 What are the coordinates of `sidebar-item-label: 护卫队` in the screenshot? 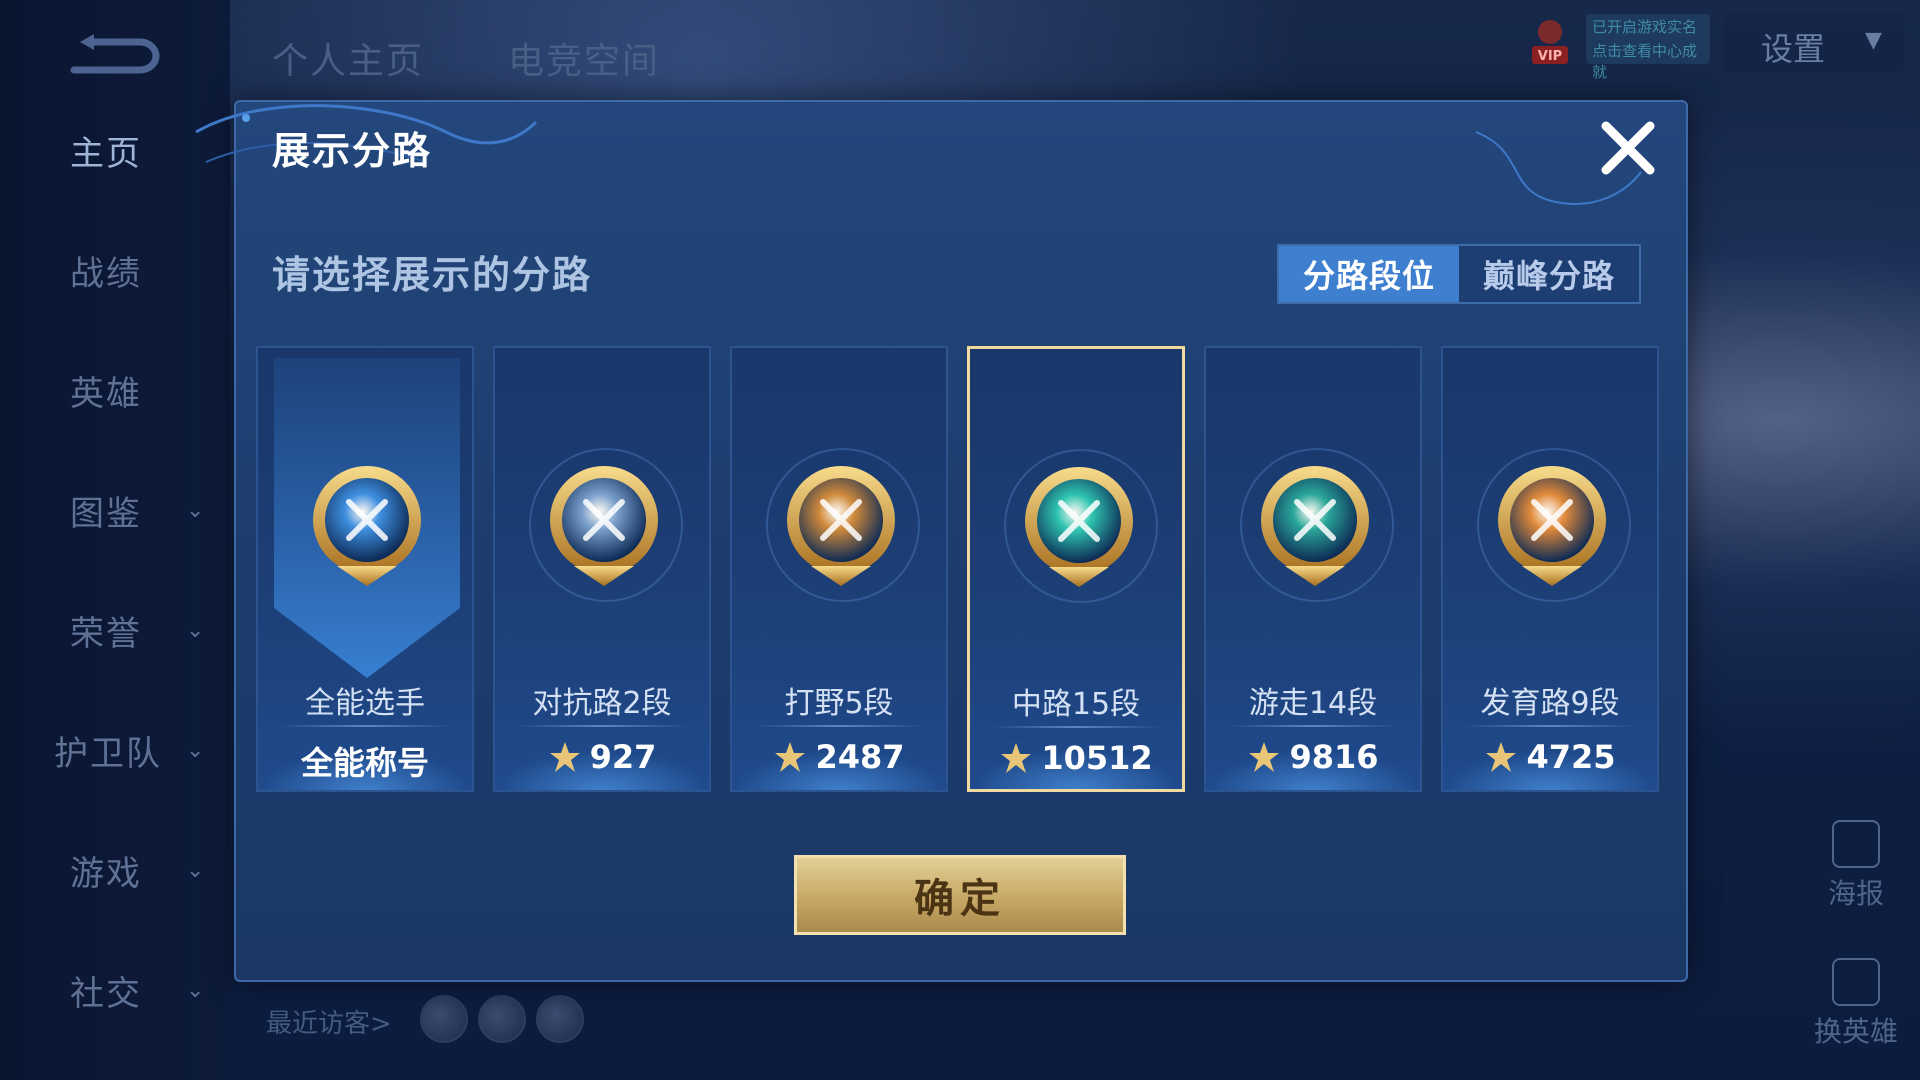 It's located at (108, 753).